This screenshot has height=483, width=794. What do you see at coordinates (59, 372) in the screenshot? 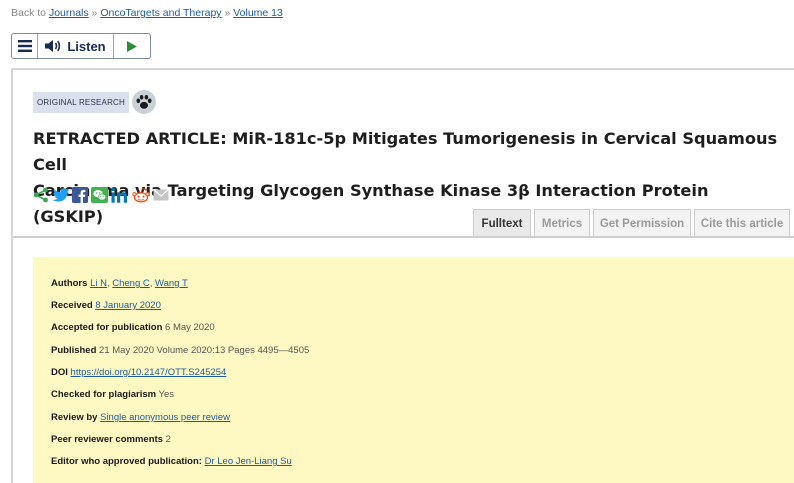
I see `meta-key: DOI` at bounding box center [59, 372].